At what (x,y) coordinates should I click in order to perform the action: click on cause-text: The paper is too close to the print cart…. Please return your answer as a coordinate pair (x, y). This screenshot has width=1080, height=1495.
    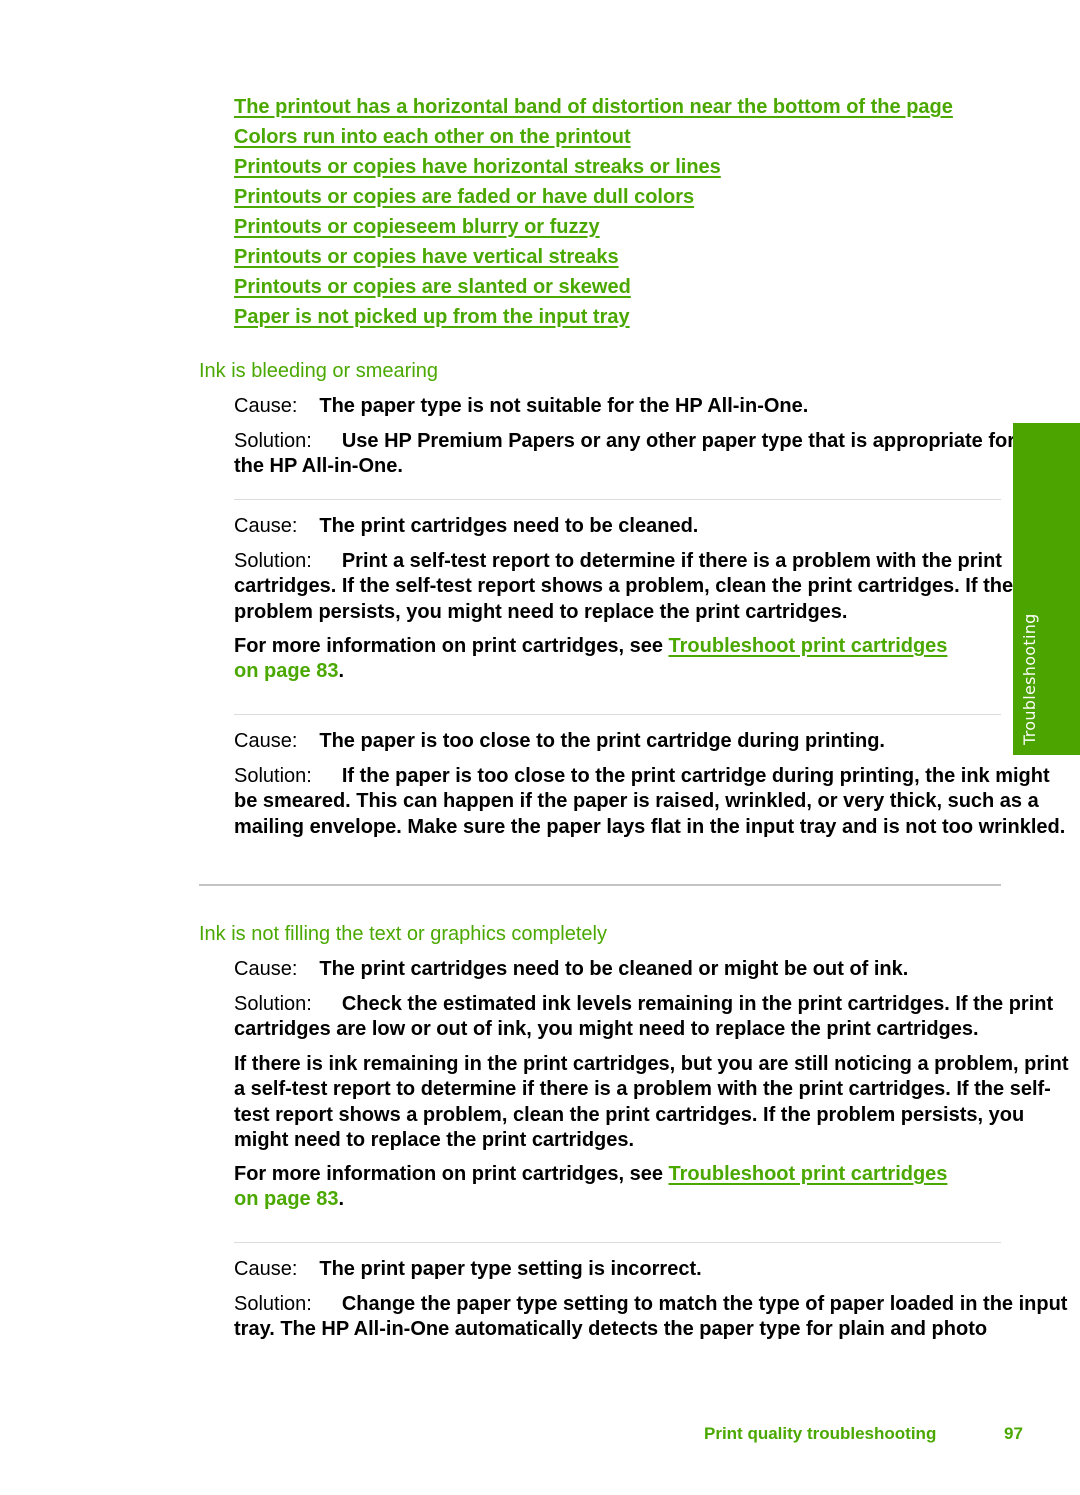
    Looking at the image, I should click on (602, 741).